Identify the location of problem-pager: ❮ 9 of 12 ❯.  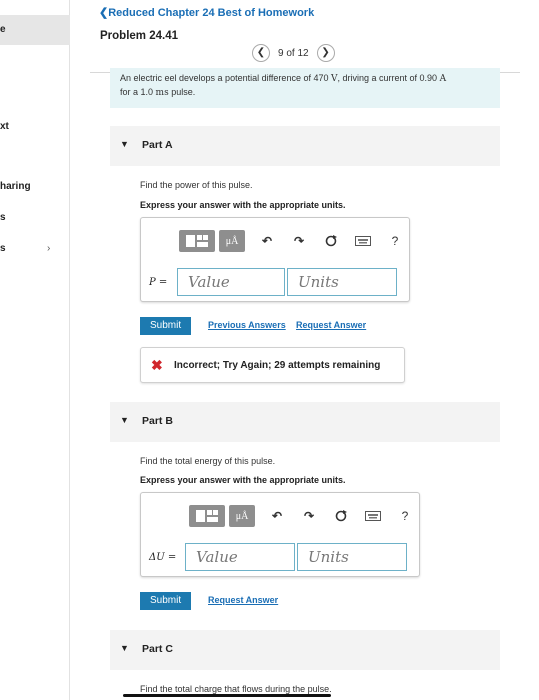
(293, 53).